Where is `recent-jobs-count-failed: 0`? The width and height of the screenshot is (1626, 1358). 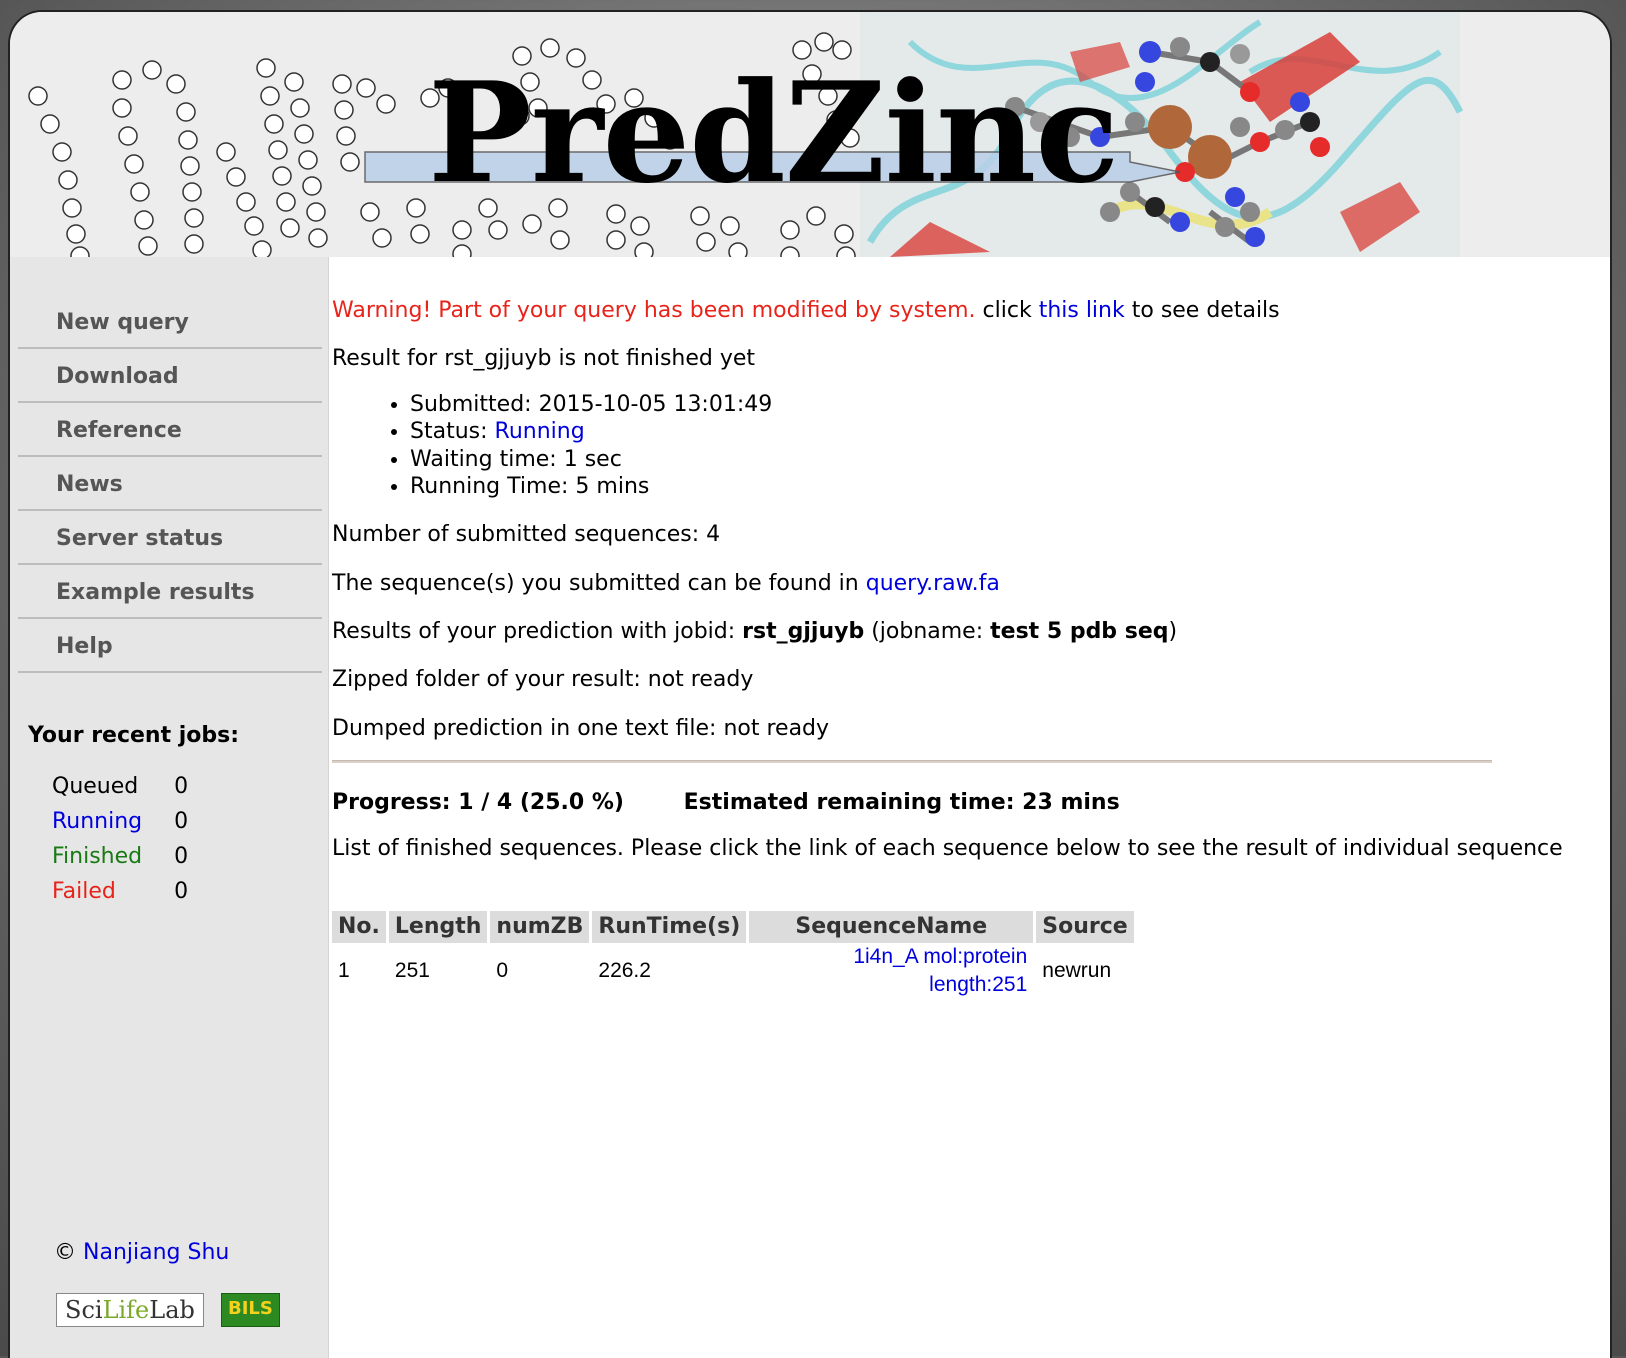
recent-jobs-count-failed: 0 is located at coordinates (181, 891).